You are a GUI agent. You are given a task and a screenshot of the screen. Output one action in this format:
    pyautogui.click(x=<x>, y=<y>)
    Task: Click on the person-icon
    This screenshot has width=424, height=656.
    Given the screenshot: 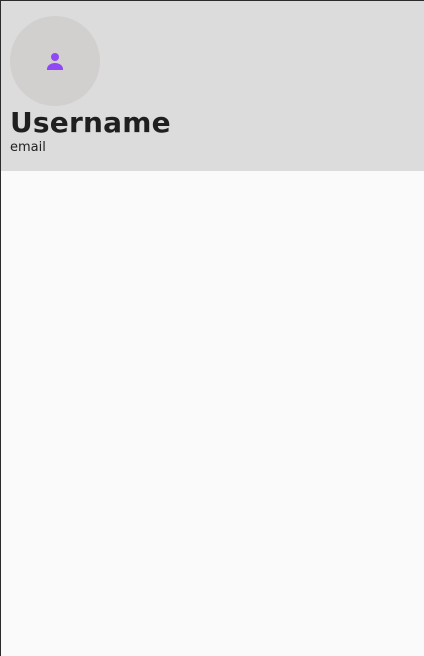 What is the action you would take?
    pyautogui.click(x=55, y=61)
    